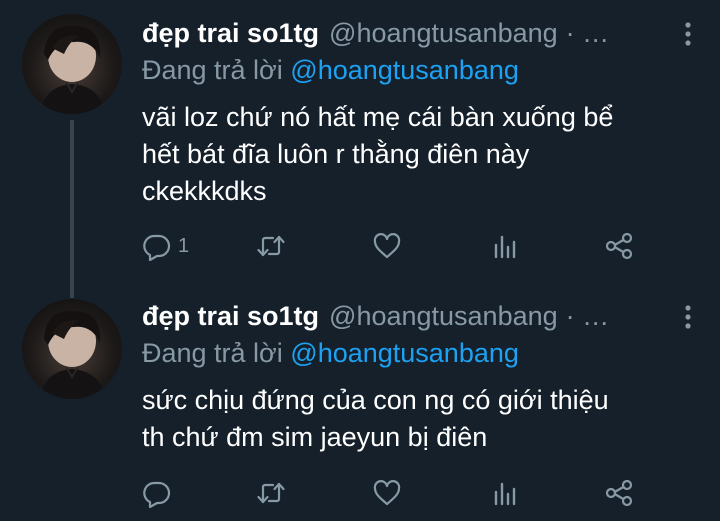  I want to click on tweet-text-line: vãi loz chứ nó hất mẹ cái bàn xuống bể, so click(378, 117).